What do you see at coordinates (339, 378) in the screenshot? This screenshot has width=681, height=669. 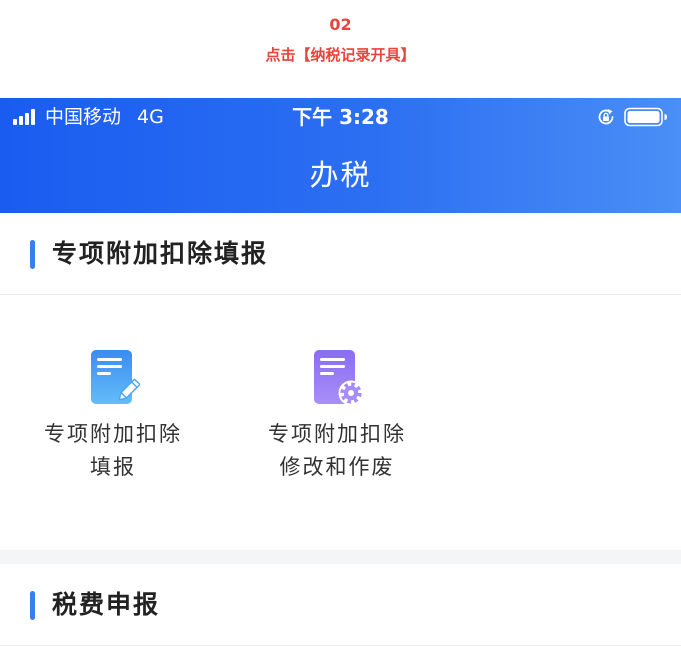 I see `document-settings-icon` at bounding box center [339, 378].